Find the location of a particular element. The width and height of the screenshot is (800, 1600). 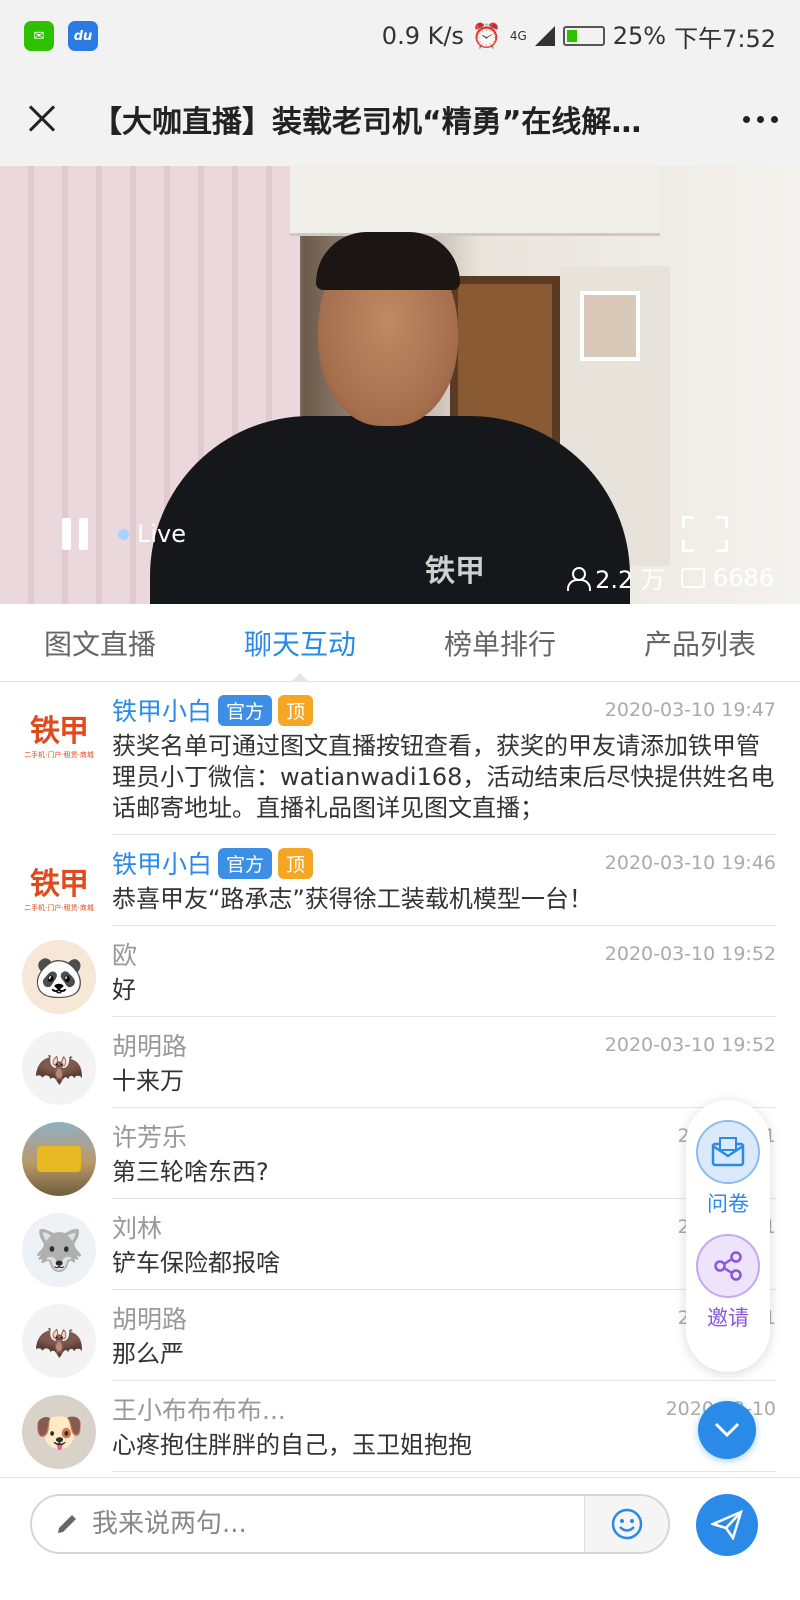

status-bar: ✉ du 0.9 K/s ⏰ 4G 25% 下午7:52 is located at coordinates (400, 36).